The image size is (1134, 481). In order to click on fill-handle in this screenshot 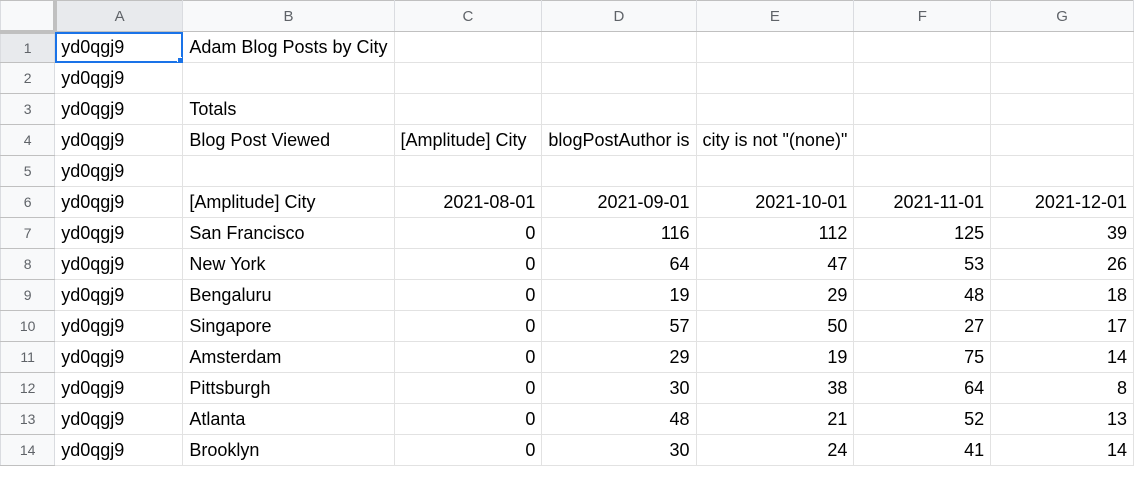, I will do `click(179, 59)`.